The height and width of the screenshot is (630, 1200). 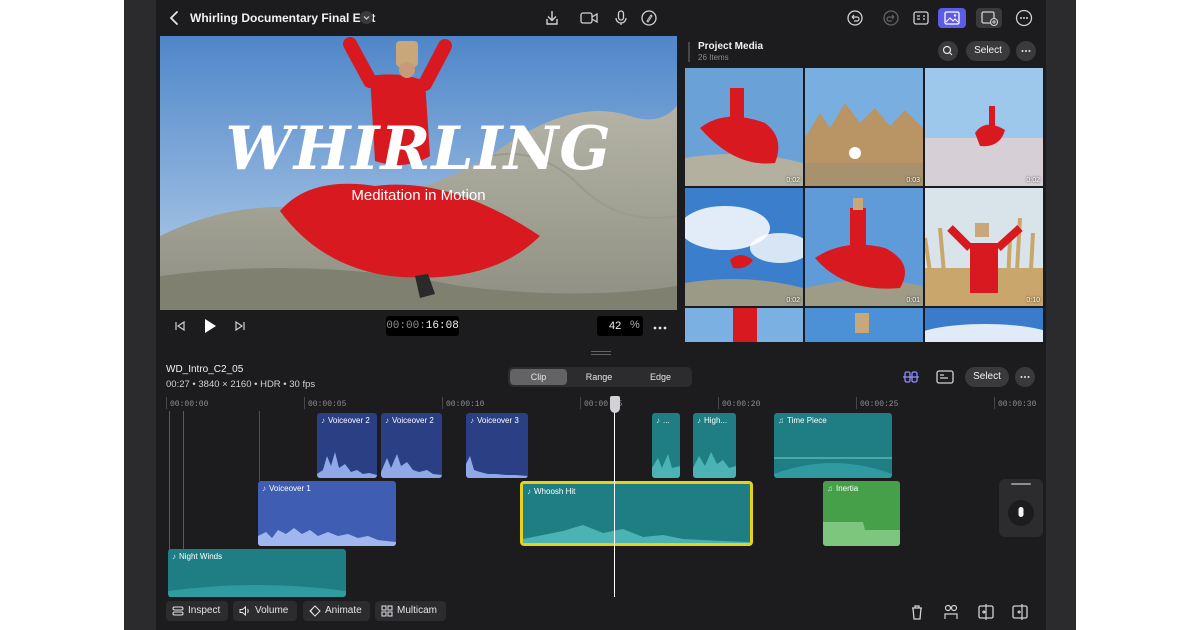 What do you see at coordinates (210, 328) in the screenshot?
I see `play-icon` at bounding box center [210, 328].